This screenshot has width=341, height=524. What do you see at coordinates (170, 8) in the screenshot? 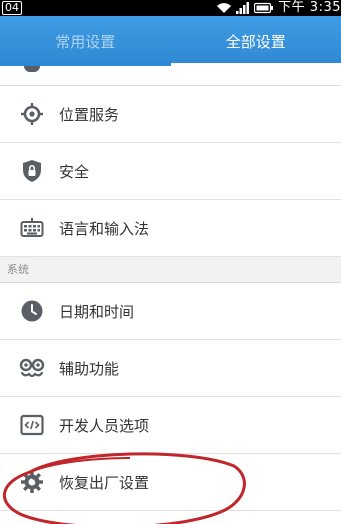
I see `status-bar: 04 下午 3:35` at bounding box center [170, 8].